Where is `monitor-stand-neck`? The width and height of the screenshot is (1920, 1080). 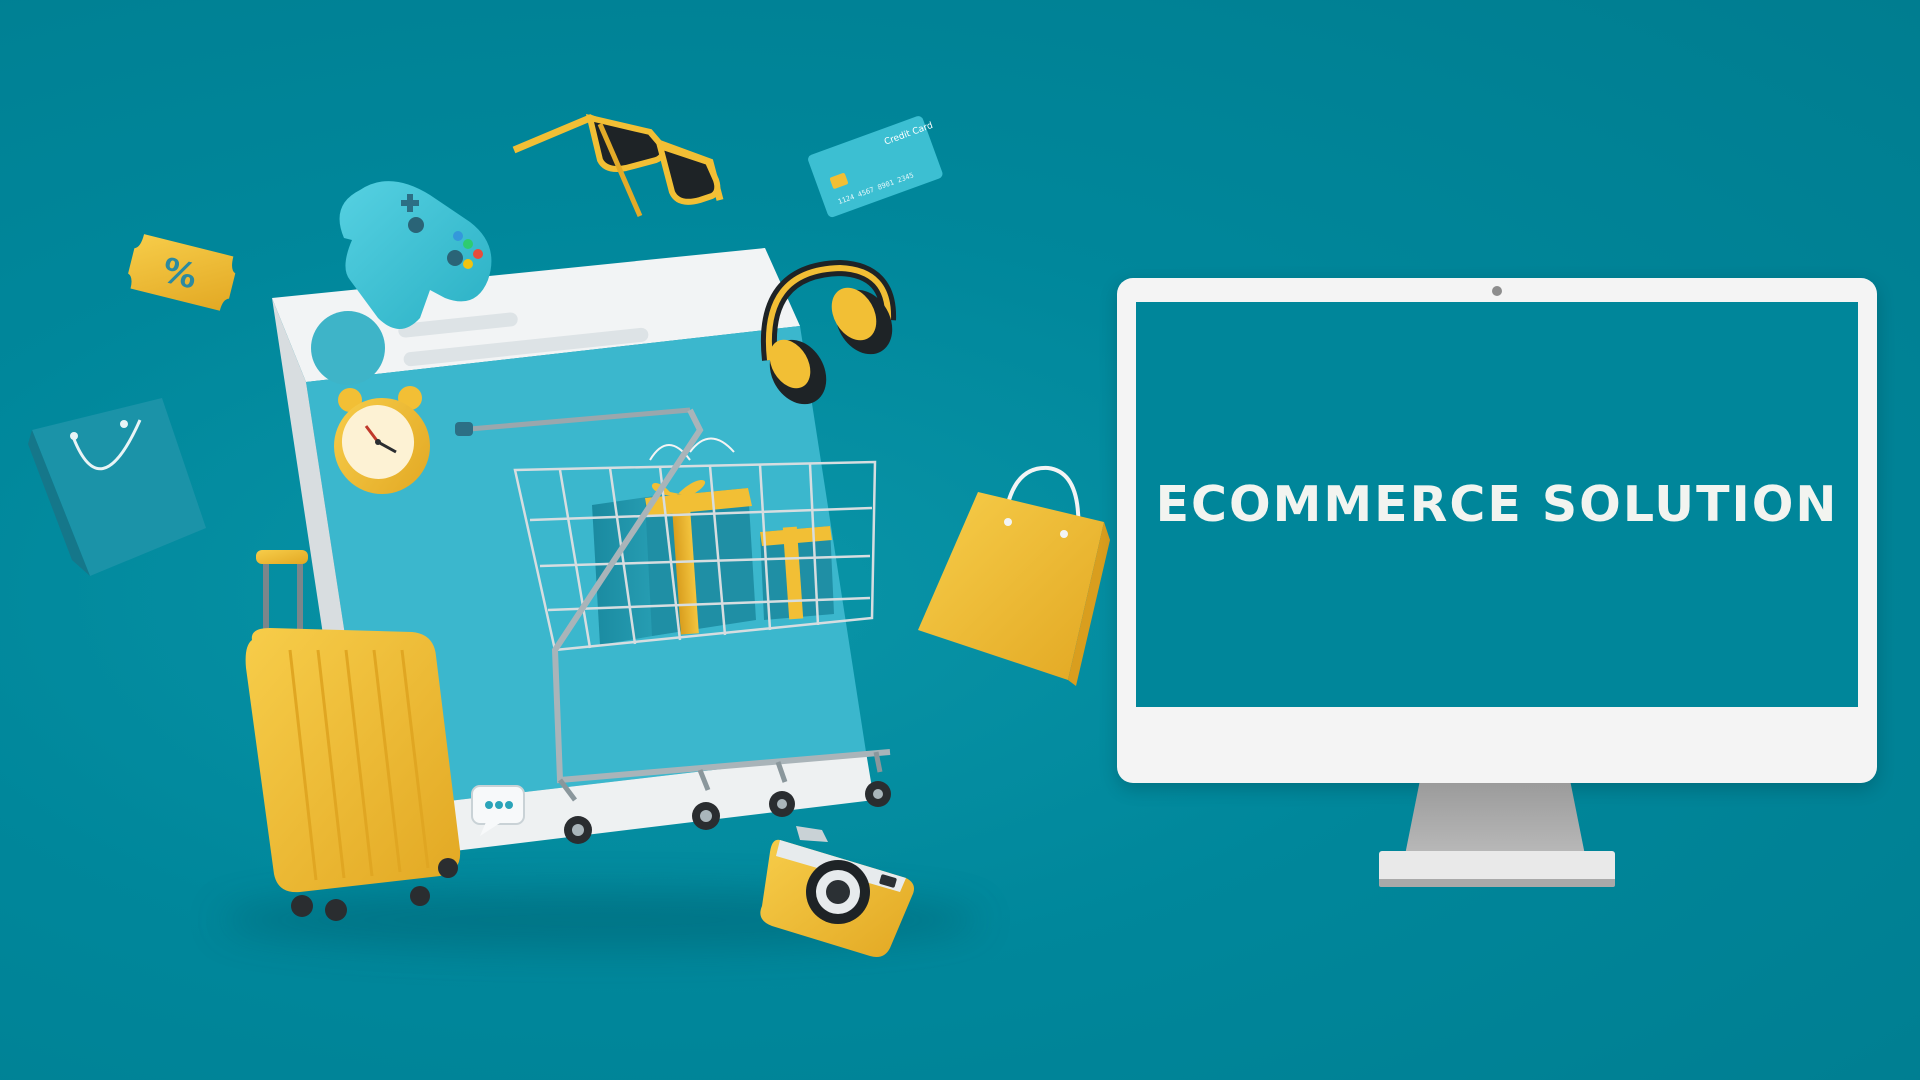 monitor-stand-neck is located at coordinates (1495, 819).